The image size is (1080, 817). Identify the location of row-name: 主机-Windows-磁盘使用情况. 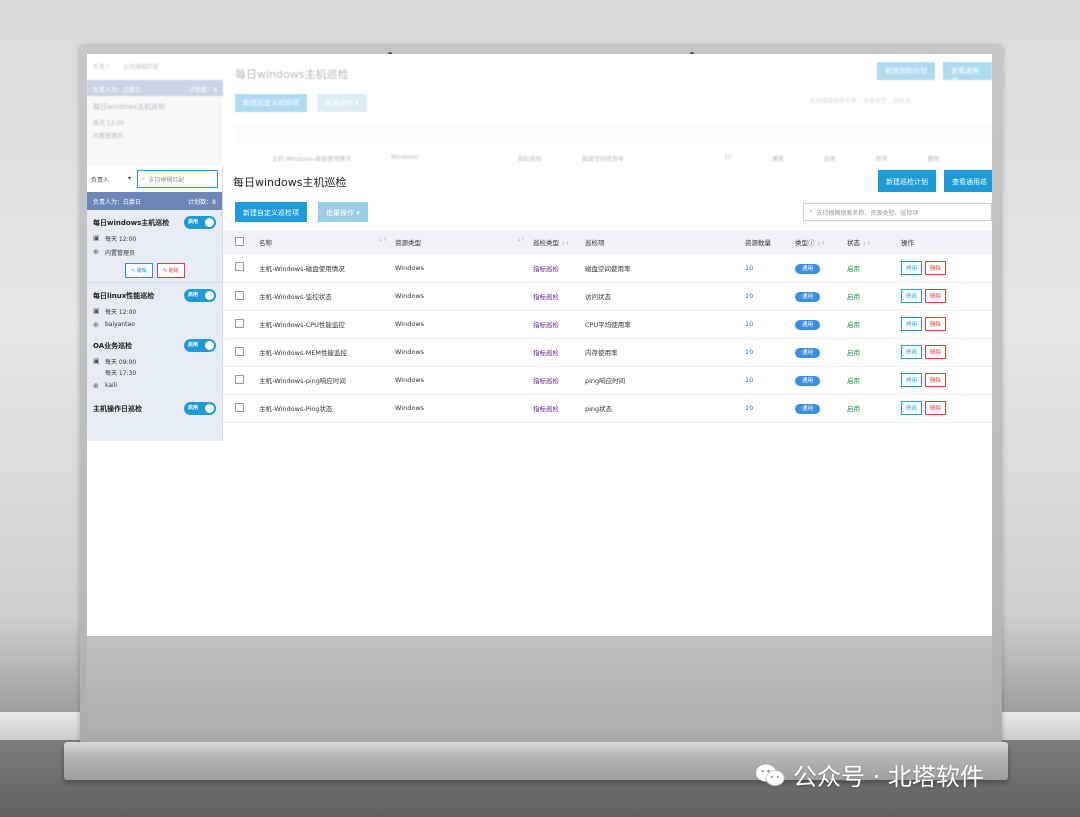
(302, 268).